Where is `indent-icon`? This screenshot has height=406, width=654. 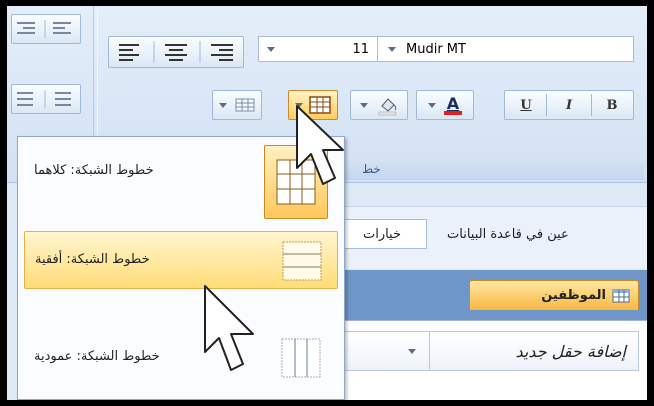 indent-icon is located at coordinates (44, 29).